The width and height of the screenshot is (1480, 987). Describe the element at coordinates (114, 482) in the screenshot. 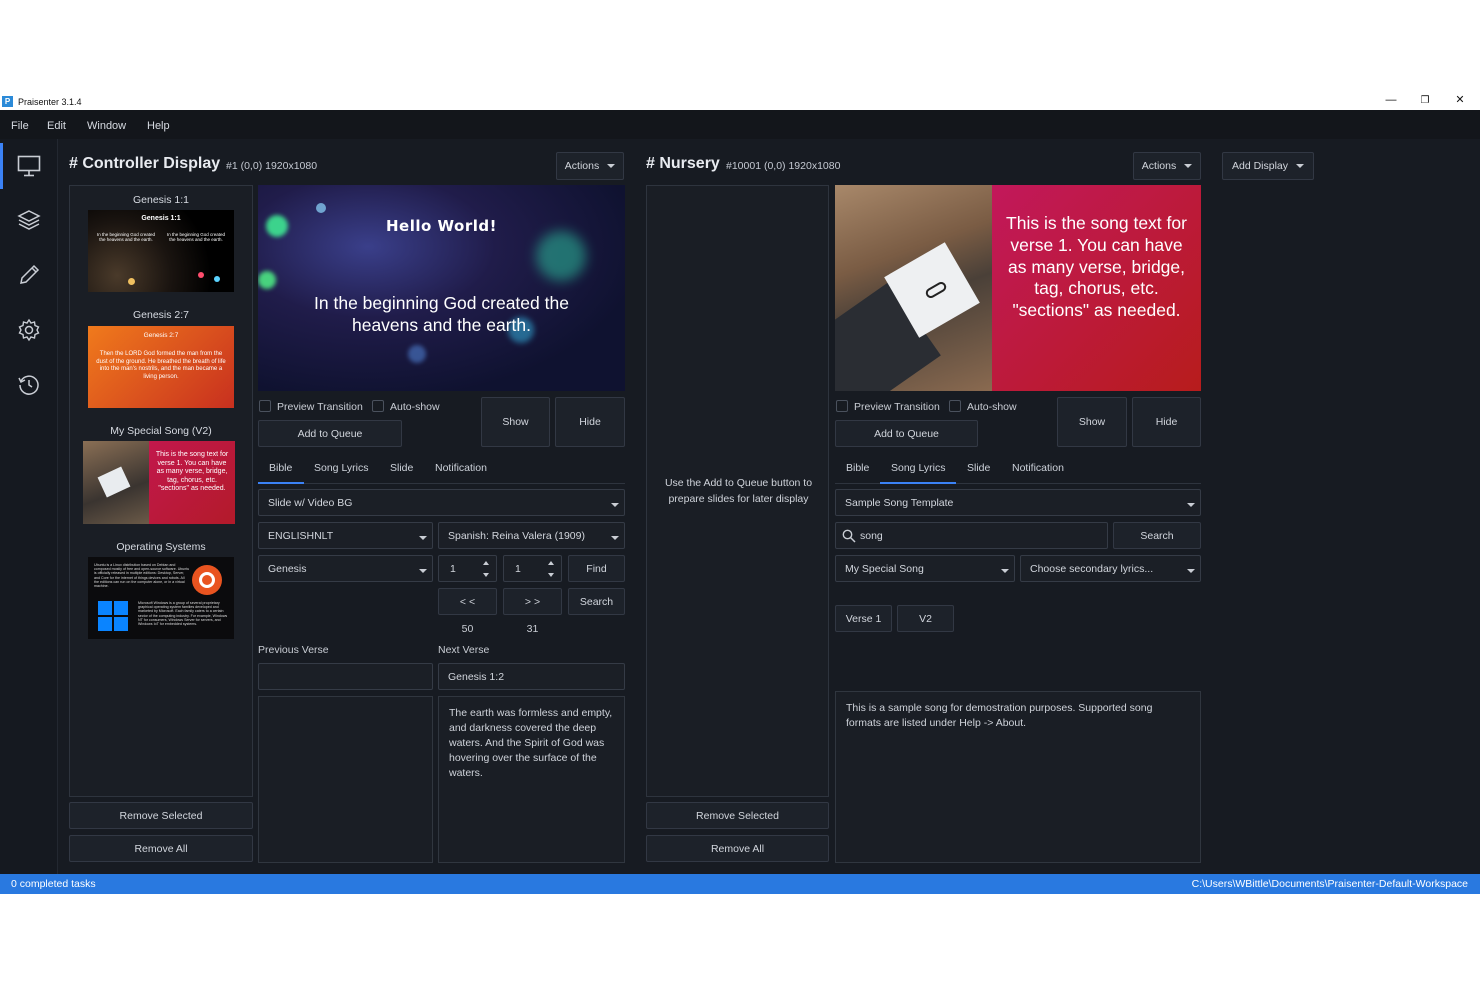

I see `notebook-shape` at that location.